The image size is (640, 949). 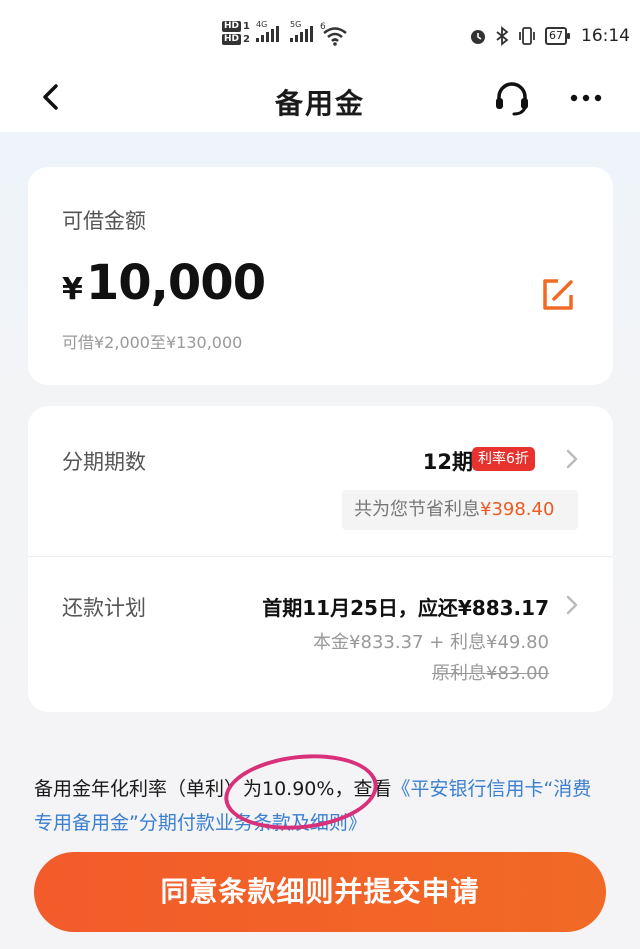 What do you see at coordinates (527, 36) in the screenshot?
I see `vibrate-icon` at bounding box center [527, 36].